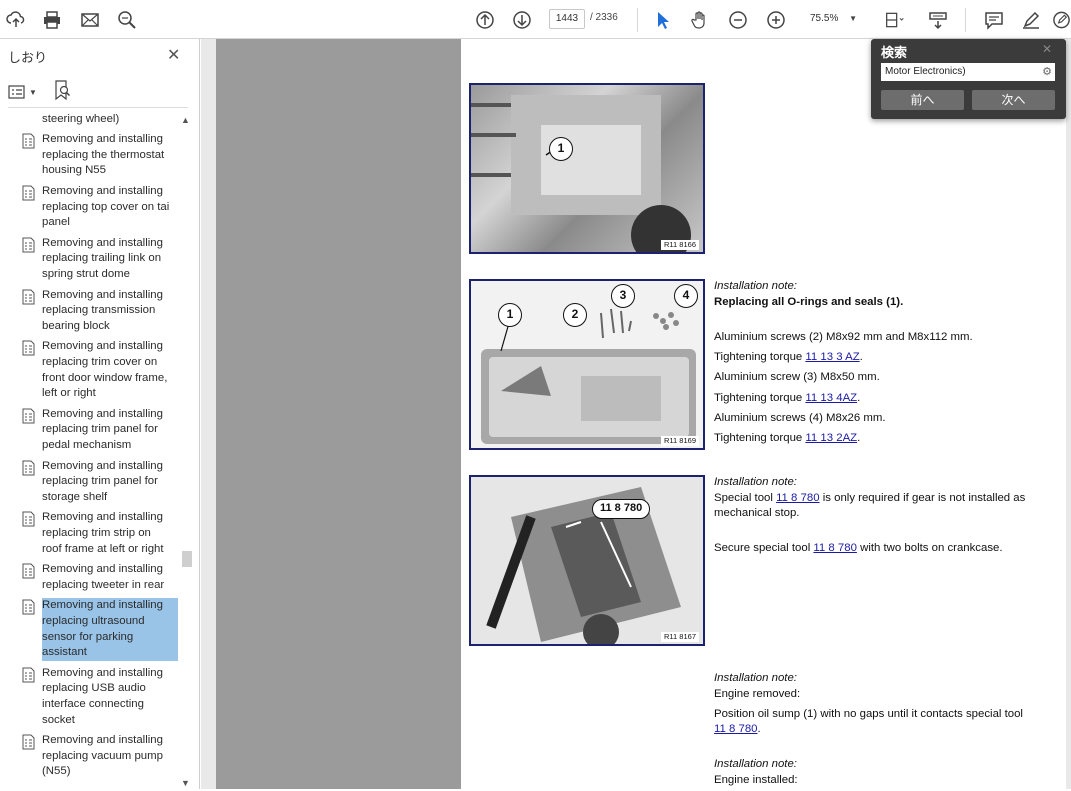 This screenshot has height=791, width=1071. I want to click on draw-icon, so click(1061, 20).